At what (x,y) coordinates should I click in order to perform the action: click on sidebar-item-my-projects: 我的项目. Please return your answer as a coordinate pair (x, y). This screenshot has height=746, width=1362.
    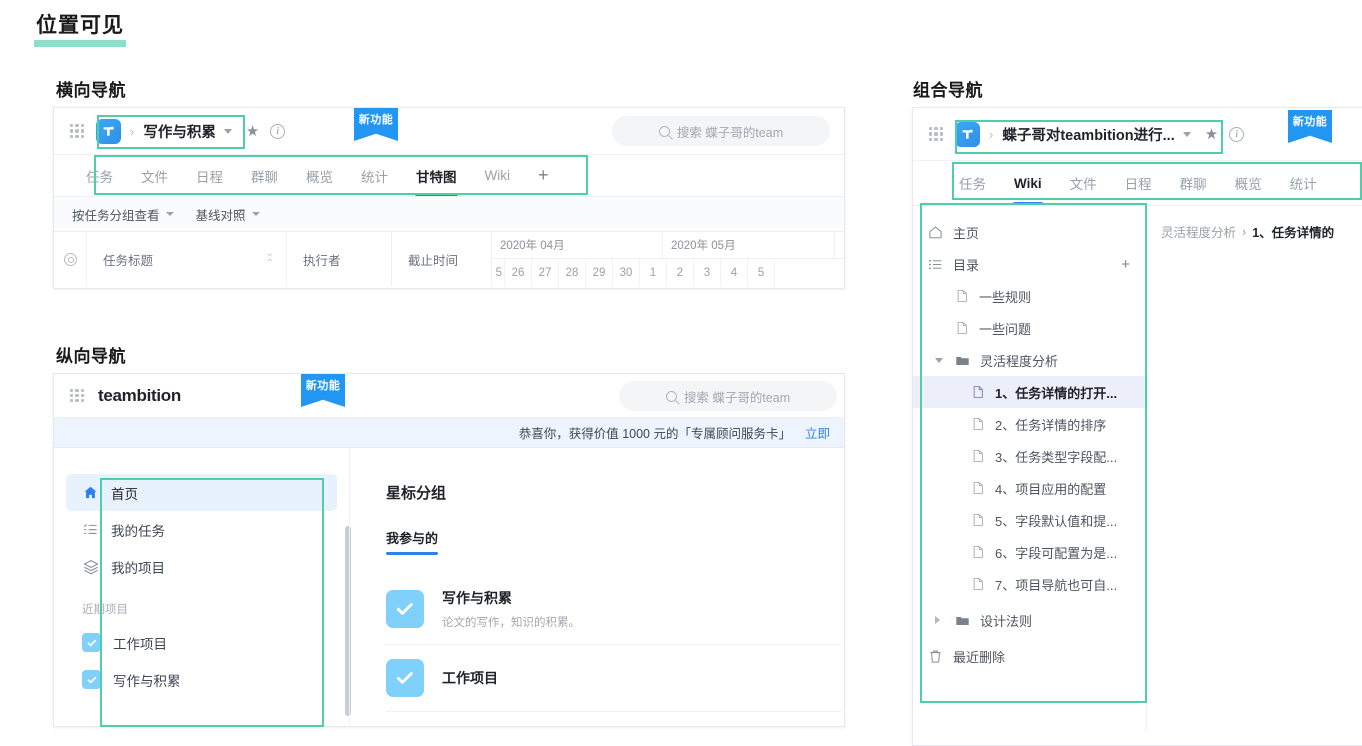
    Looking at the image, I should click on (201, 566).